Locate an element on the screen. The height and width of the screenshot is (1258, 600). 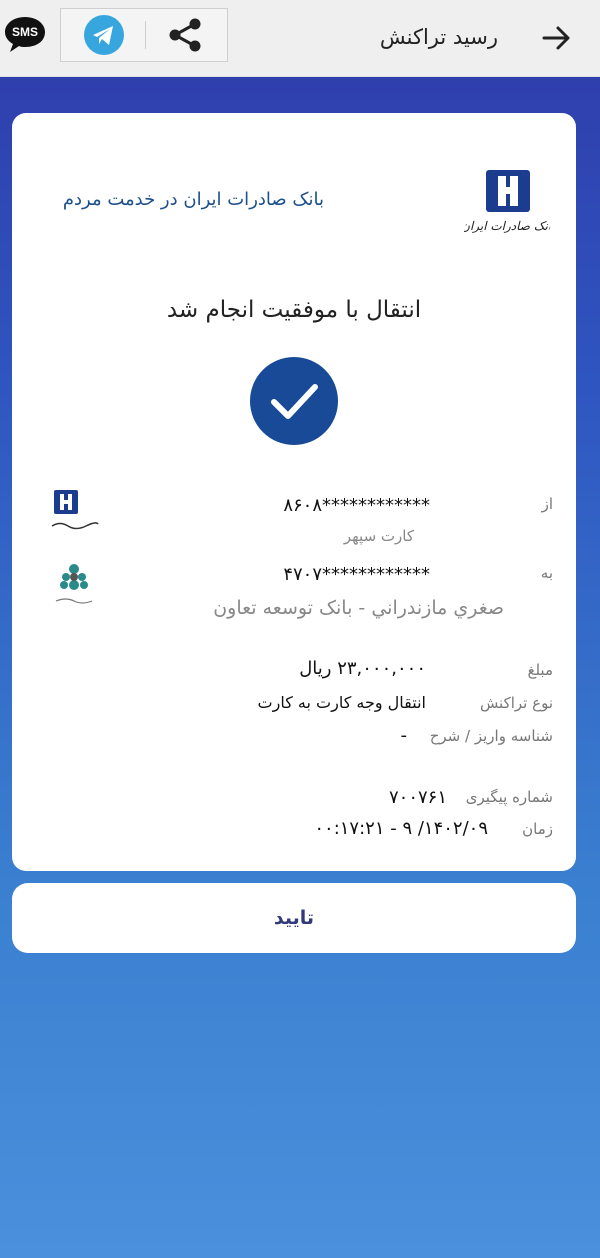
bank-logo-text: بانک صادرات ایران is located at coordinates (507, 226).